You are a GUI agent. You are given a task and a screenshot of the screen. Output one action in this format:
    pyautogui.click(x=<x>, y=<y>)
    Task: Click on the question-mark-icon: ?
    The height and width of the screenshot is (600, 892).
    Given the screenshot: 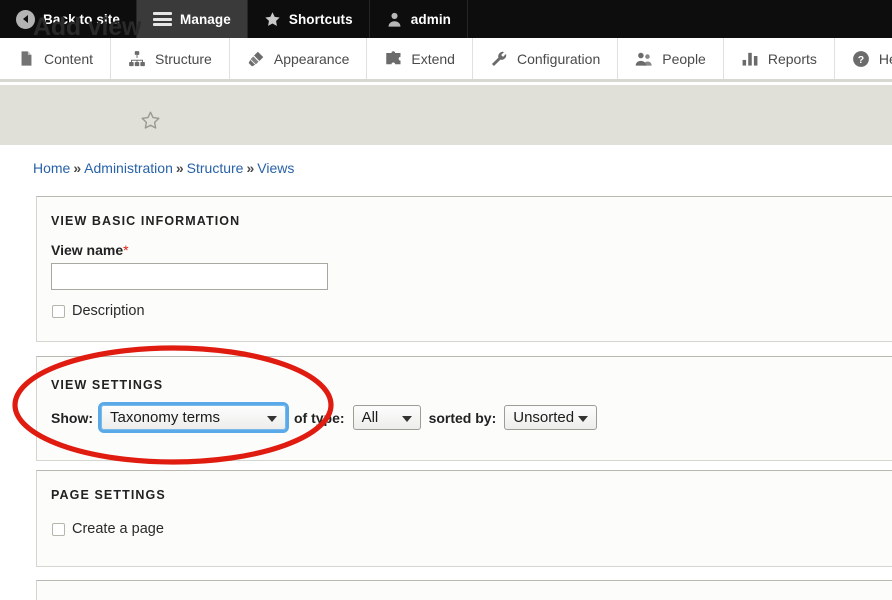 What is the action you would take?
    pyautogui.click(x=861, y=59)
    